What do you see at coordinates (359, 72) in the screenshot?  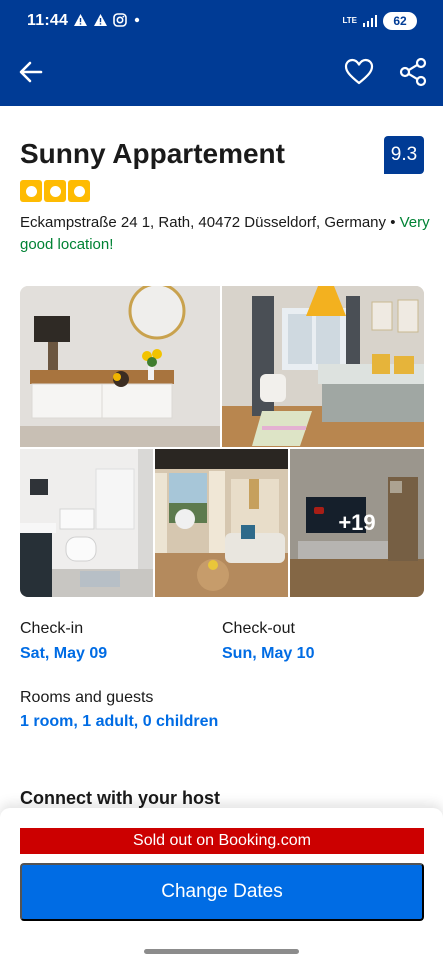 I see `heart-icon` at bounding box center [359, 72].